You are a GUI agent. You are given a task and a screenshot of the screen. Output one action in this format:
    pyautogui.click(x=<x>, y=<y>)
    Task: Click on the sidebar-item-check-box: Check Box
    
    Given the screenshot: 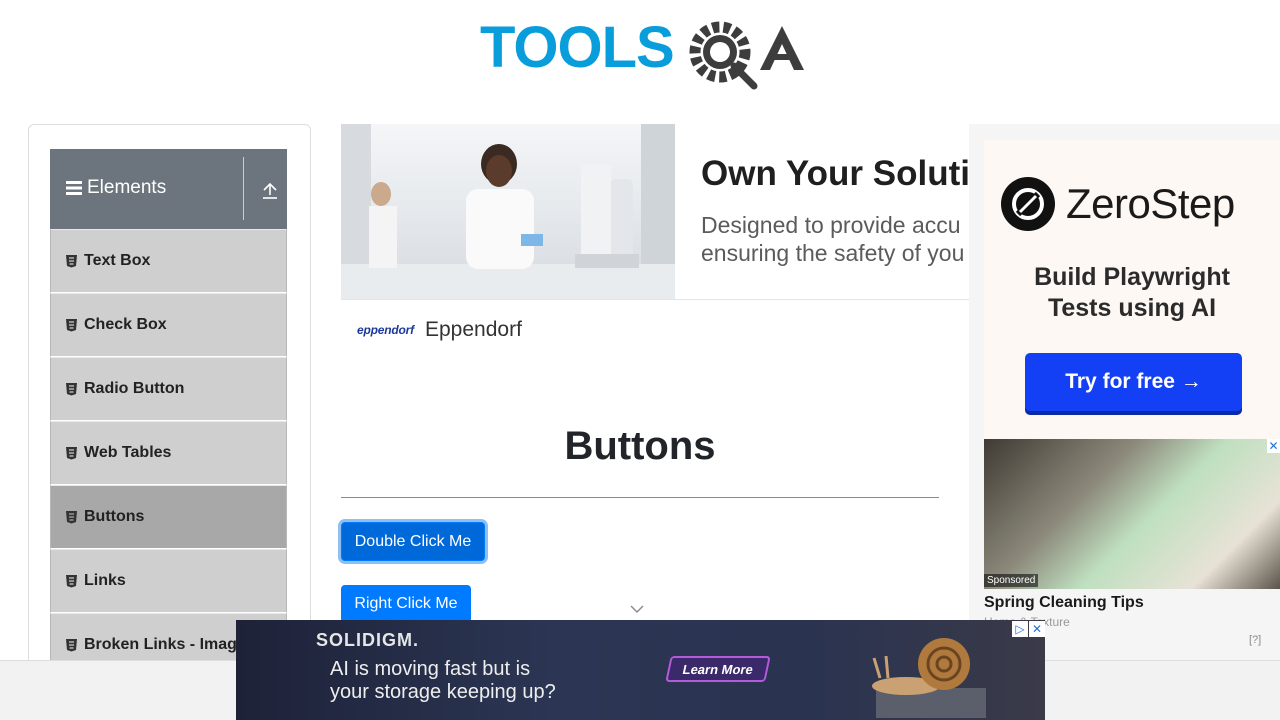 What is the action you would take?
    pyautogui.click(x=168, y=325)
    